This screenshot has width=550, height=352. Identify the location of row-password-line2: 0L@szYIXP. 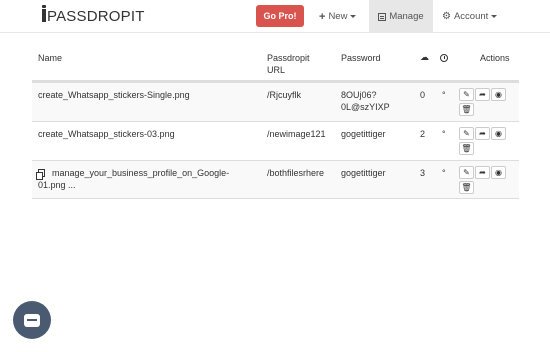
(365, 107).